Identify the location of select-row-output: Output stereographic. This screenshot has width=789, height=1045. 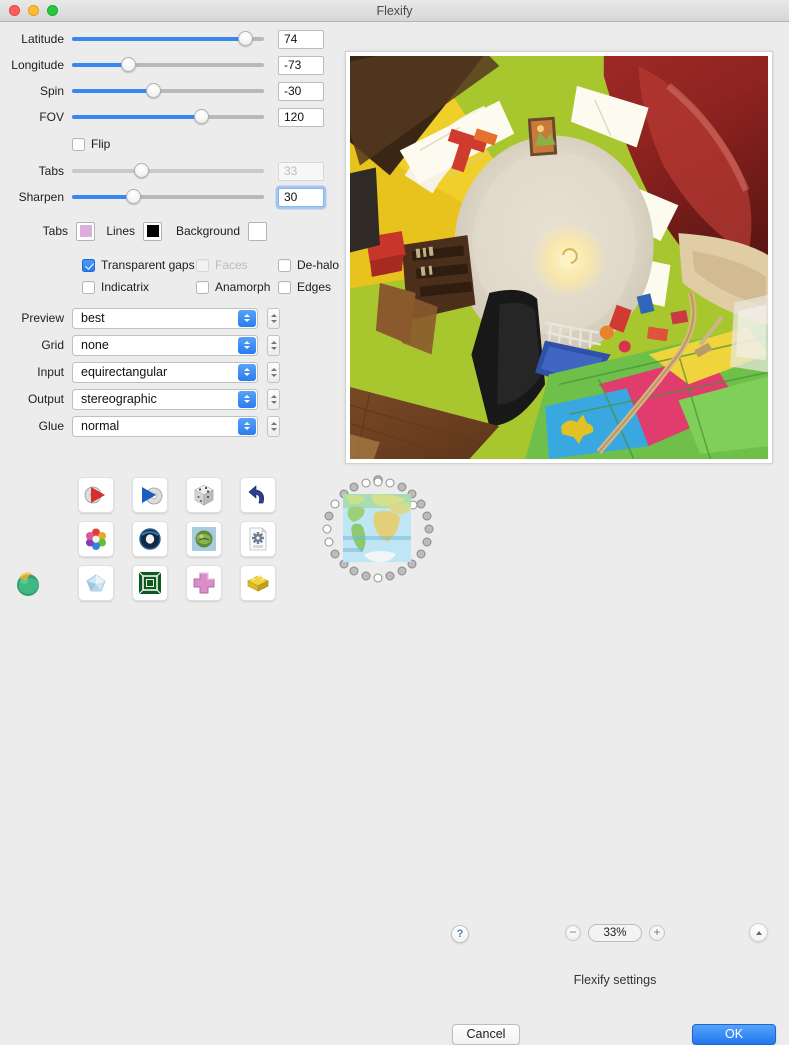
(170, 399).